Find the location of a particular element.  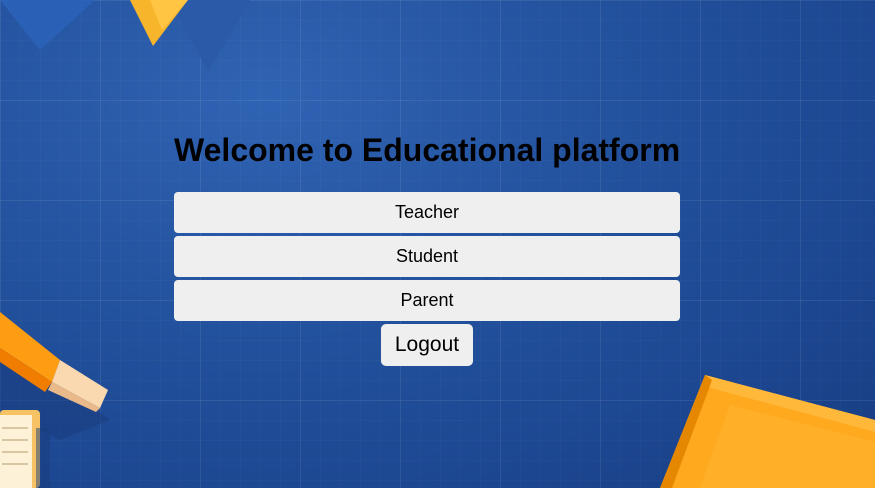

book-icon is located at coordinates (767, 431).